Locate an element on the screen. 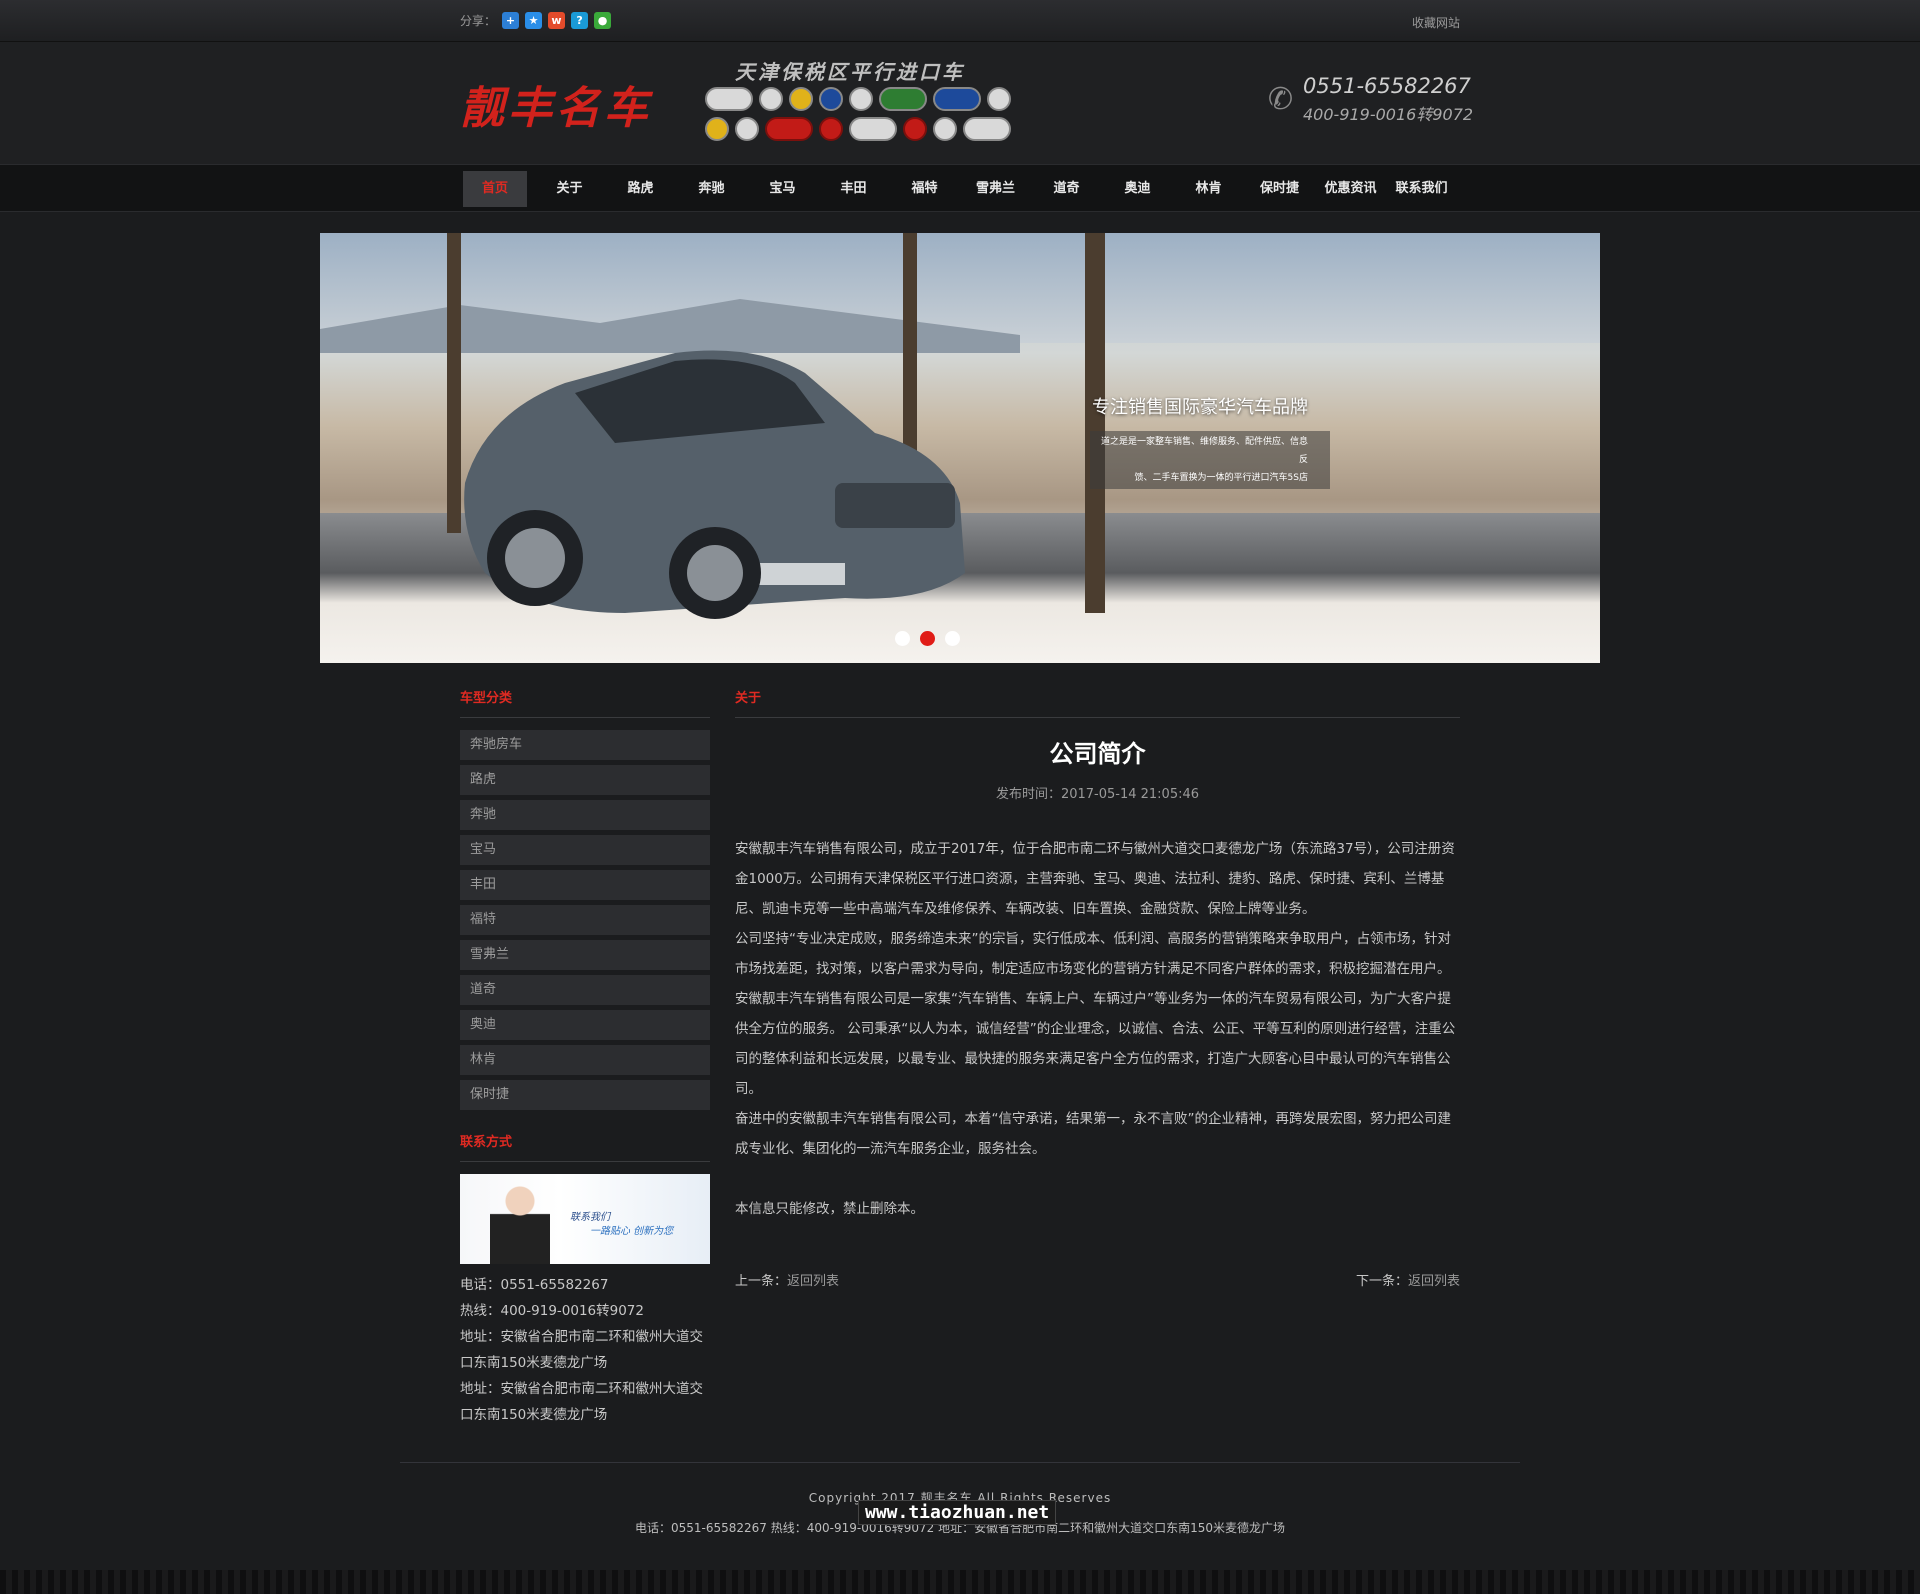 The height and width of the screenshot is (1594, 1920). nav-item: 关于 is located at coordinates (569, 189).